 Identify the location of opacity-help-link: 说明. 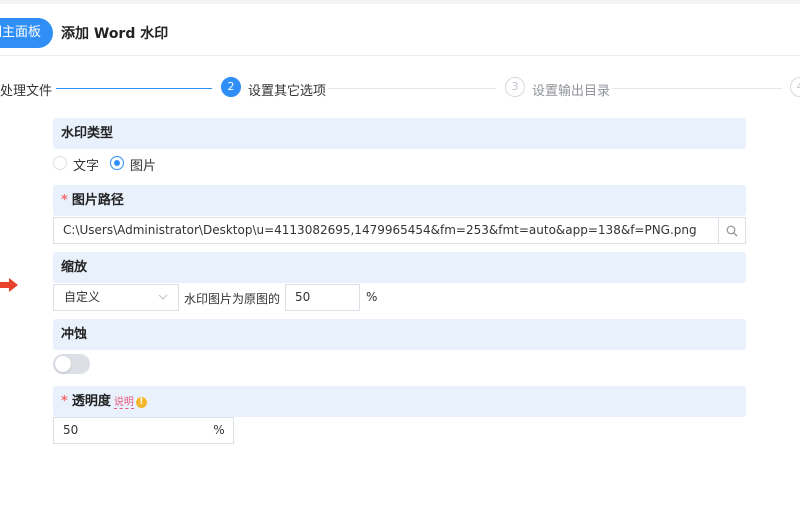
(123, 403).